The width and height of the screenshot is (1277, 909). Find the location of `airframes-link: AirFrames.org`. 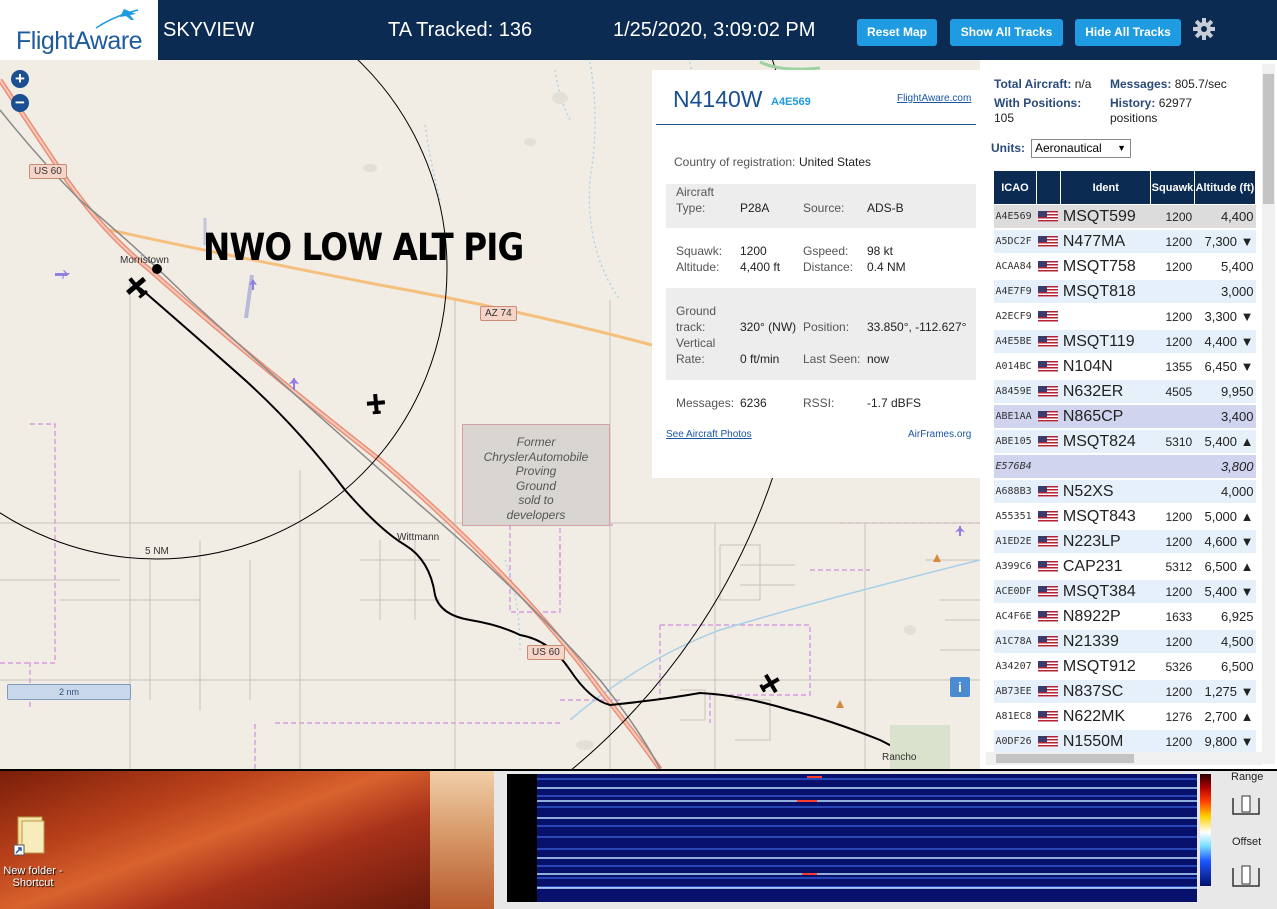

airframes-link: AirFrames.org is located at coordinates (939, 434).